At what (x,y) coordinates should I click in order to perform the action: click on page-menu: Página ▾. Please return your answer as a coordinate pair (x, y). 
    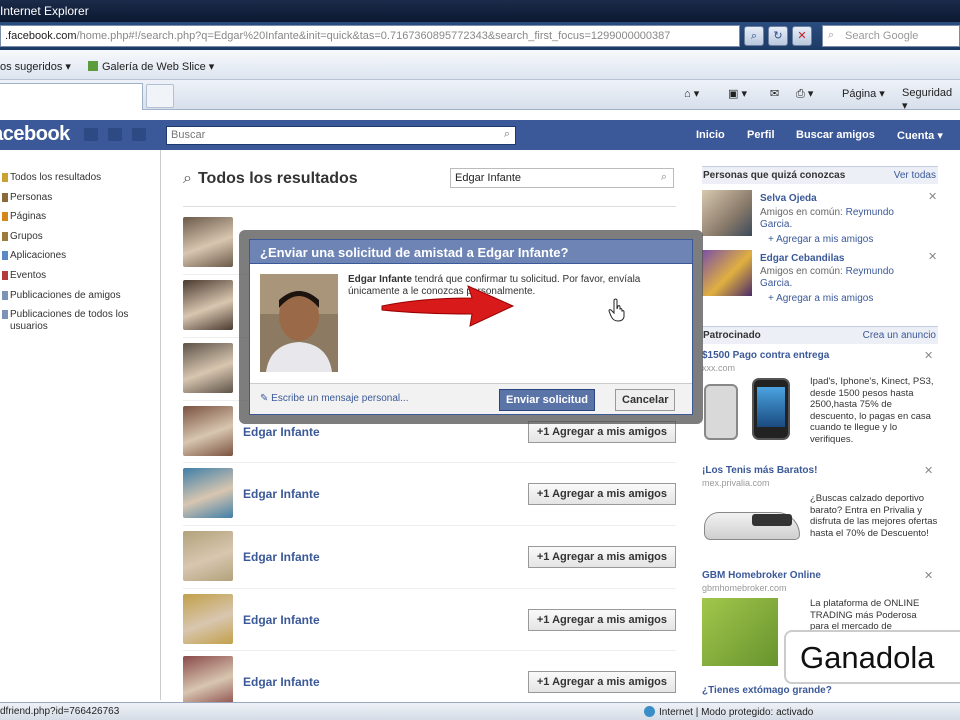
    Looking at the image, I should click on (863, 93).